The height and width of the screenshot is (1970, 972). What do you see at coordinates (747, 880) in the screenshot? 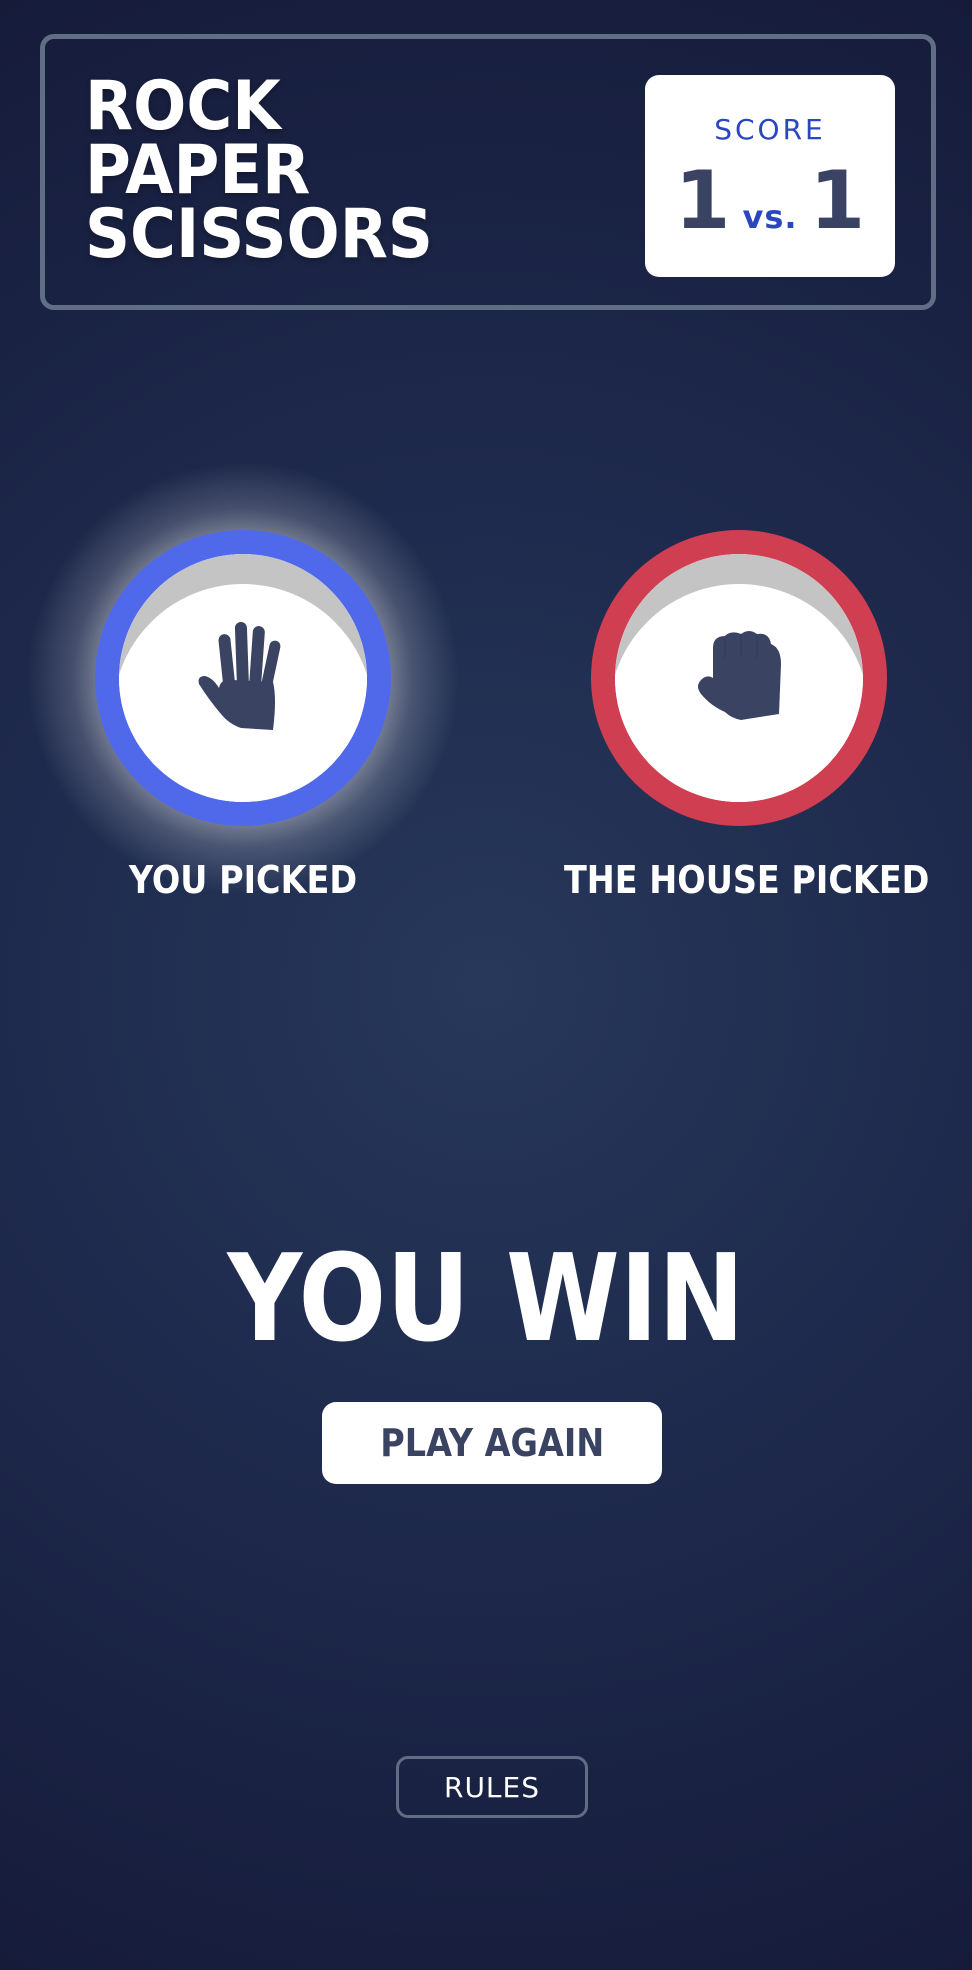
I see `house-picked-label: THE HOUSE PICKED` at bounding box center [747, 880].